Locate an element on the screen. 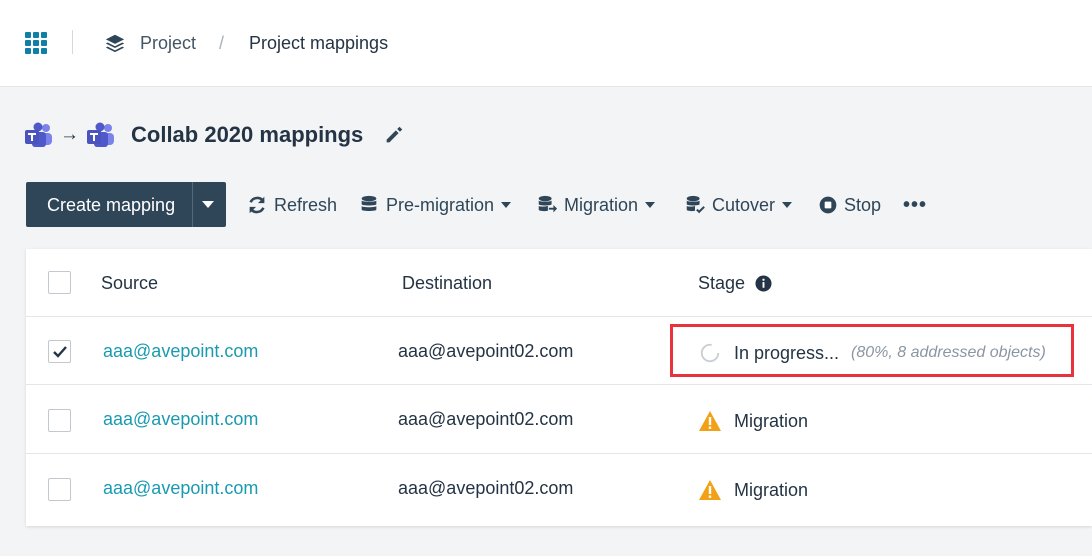  page-title: Collab 2020 mappings is located at coordinates (247, 134).